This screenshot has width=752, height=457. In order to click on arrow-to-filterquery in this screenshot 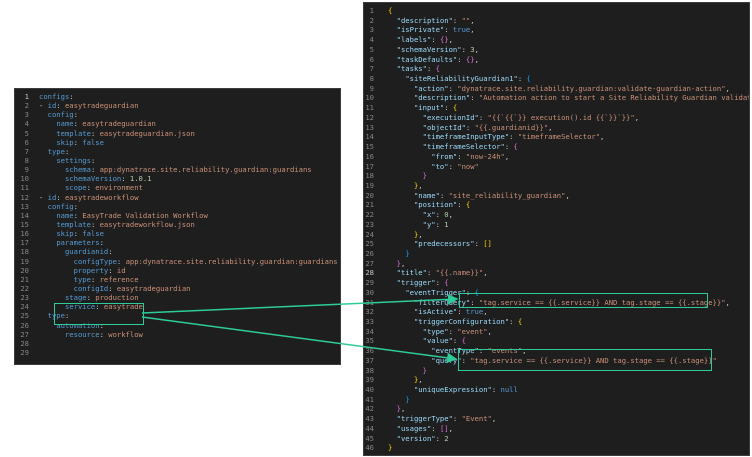, I will do `click(300, 304)`.